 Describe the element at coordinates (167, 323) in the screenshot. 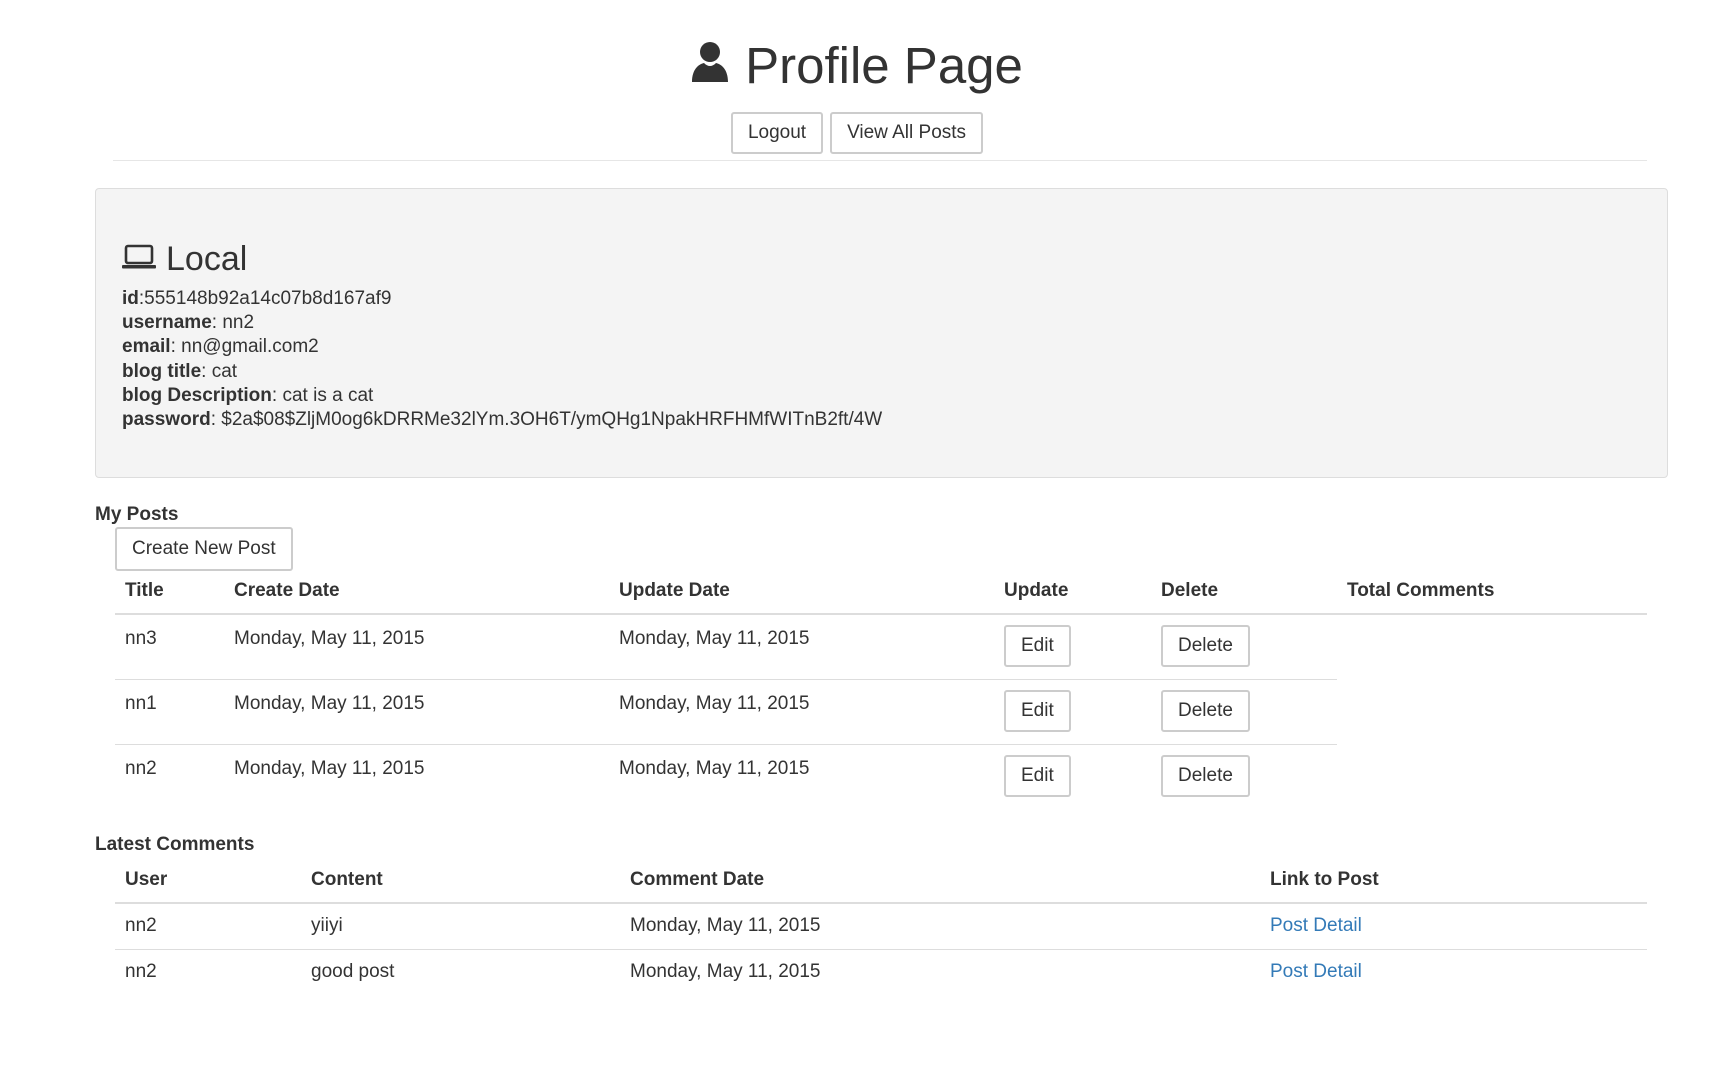

I see `info-username-key: username` at that location.